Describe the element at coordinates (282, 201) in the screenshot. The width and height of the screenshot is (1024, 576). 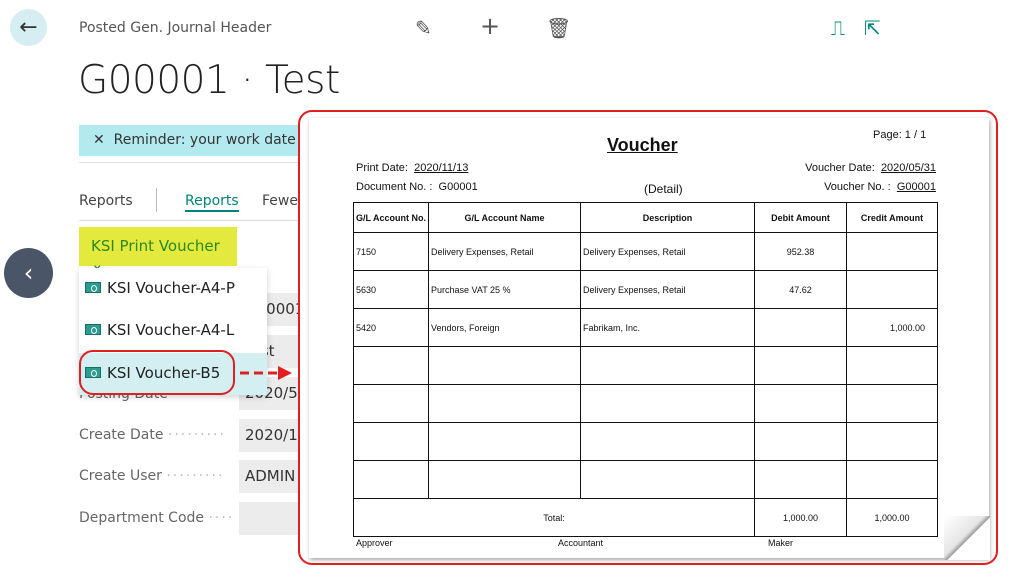
I see `tab-fewer: Fewer` at that location.